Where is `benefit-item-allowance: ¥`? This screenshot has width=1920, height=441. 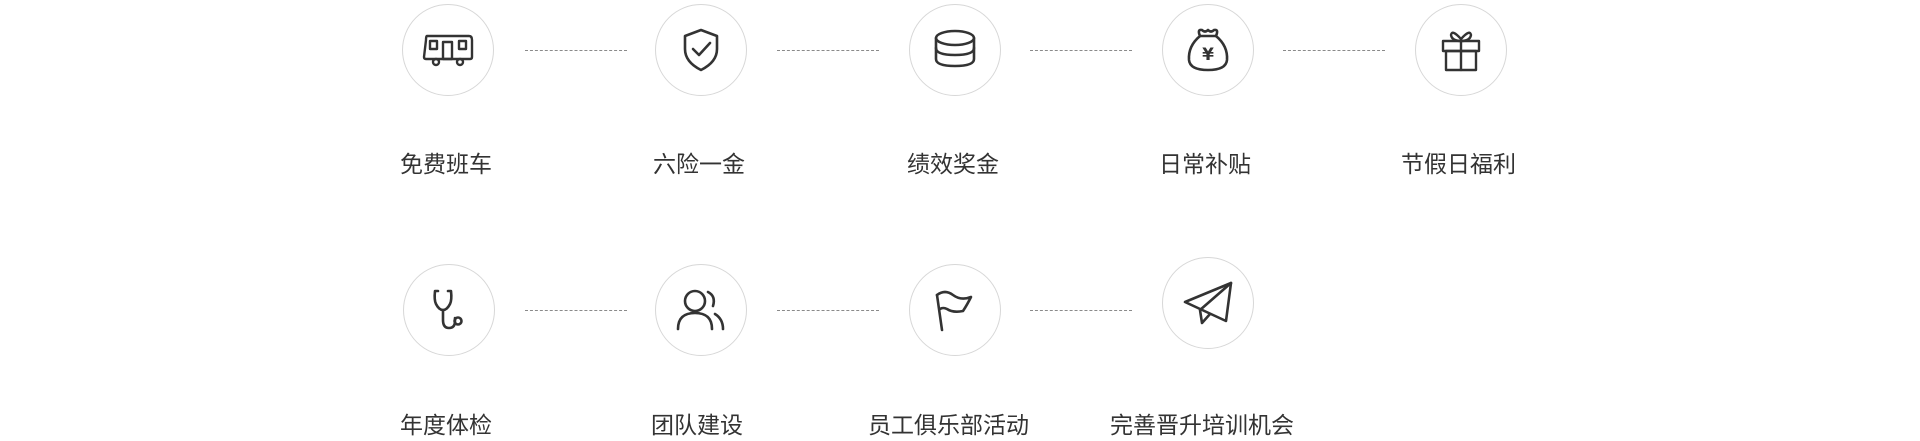
benefit-item-allowance: ¥ is located at coordinates (1208, 50).